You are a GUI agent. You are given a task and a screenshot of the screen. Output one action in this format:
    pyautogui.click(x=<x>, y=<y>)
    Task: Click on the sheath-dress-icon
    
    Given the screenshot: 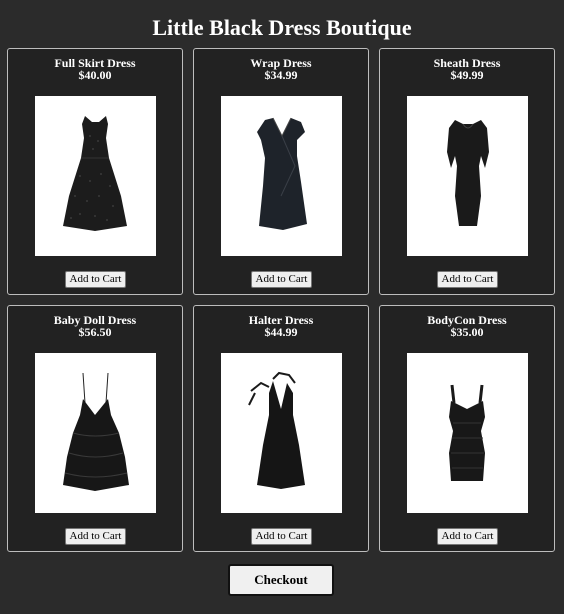 What is the action you would take?
    pyautogui.click(x=468, y=173)
    